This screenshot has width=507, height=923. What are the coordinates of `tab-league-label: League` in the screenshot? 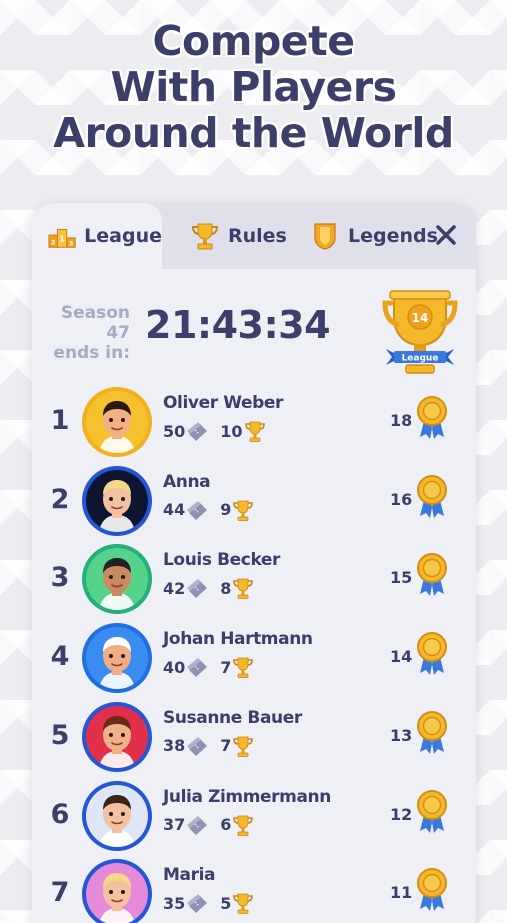 It's located at (123, 236).